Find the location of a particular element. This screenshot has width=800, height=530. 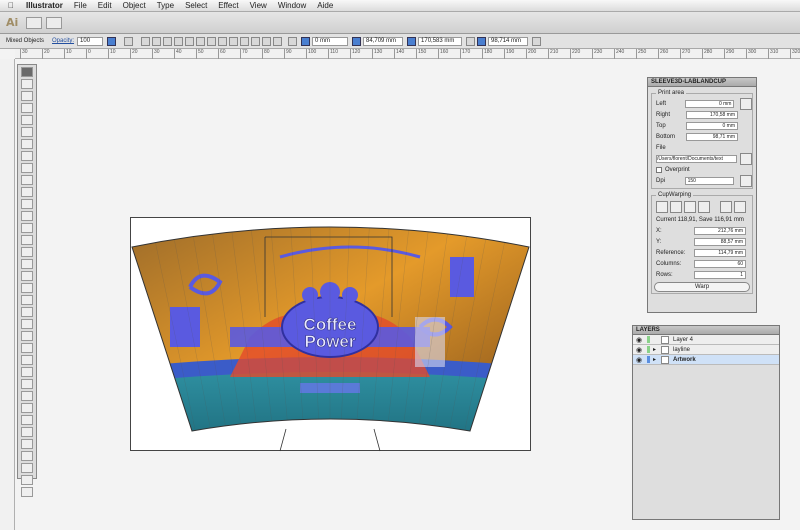

distribute-bottom-icon is located at coordinates (234, 41).